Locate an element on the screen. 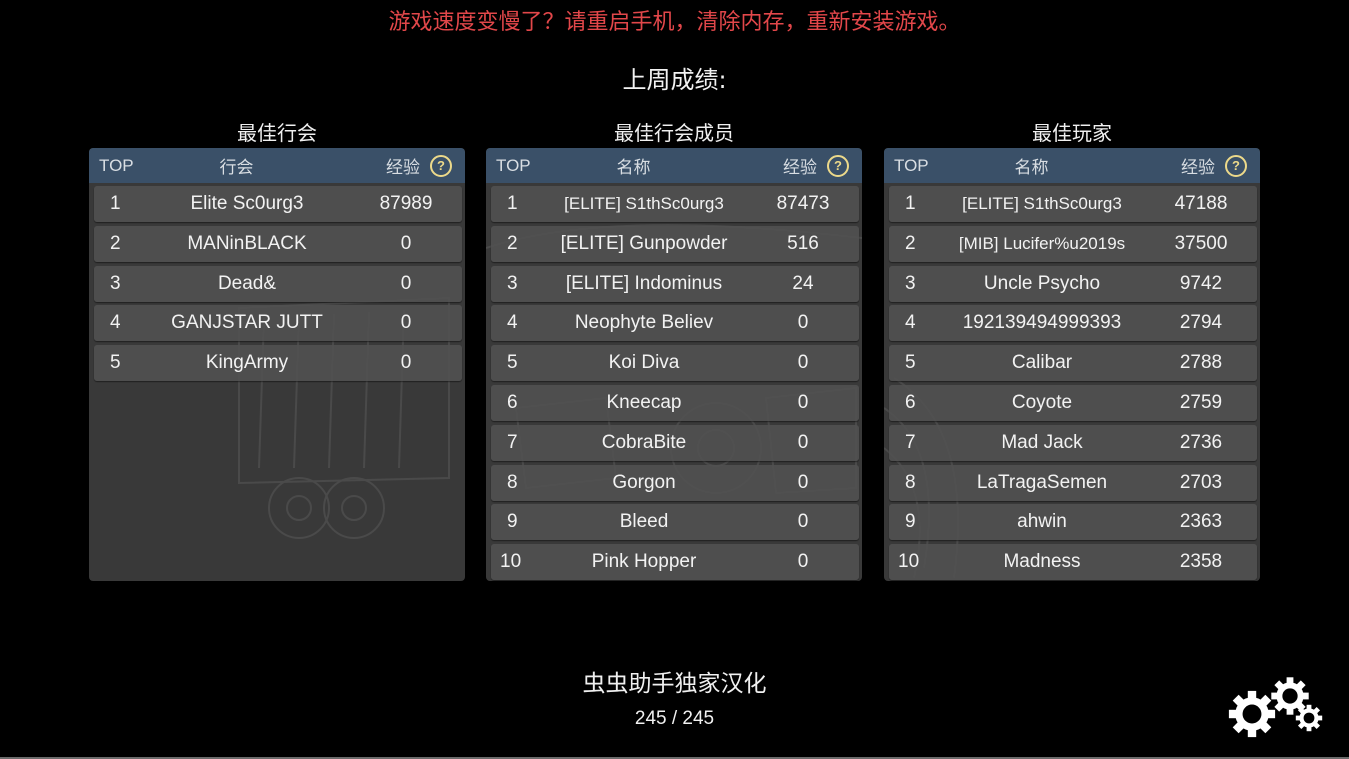 The image size is (1349, 759). table-row: 5 Calibar 2788 is located at coordinates (1073, 363).